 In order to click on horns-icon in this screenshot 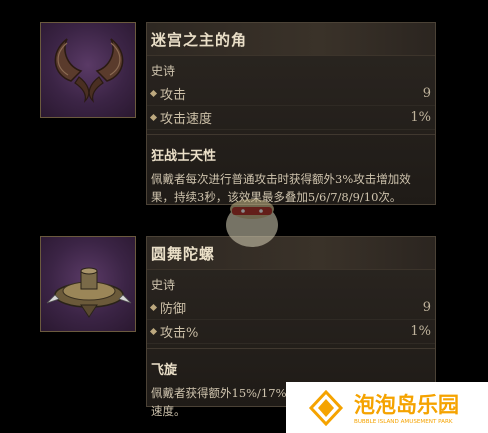, I will do `click(89, 70)`.